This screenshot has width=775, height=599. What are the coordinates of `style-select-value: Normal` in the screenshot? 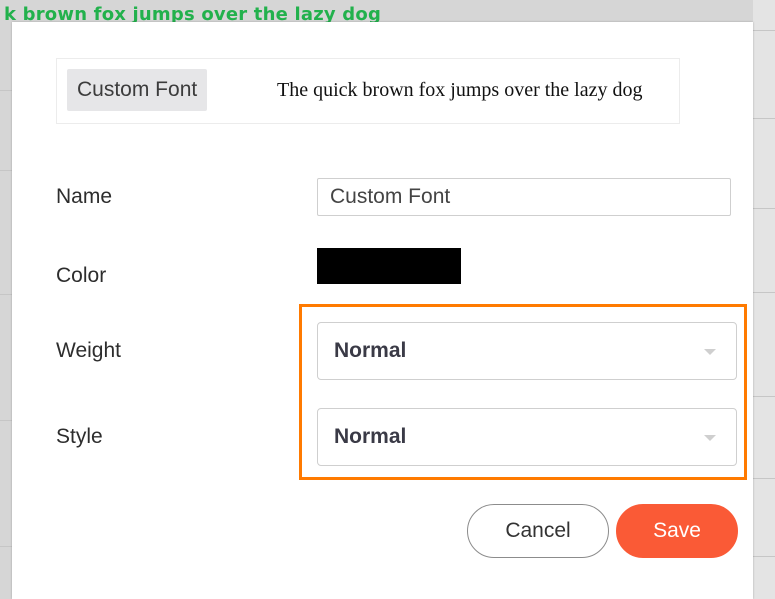 It's located at (370, 436).